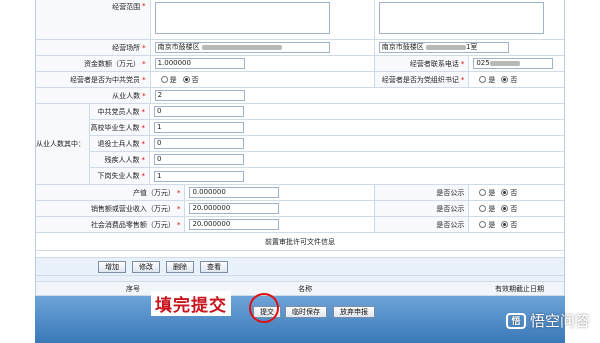 The image size is (600, 343). Describe the element at coordinates (505, 79) in the screenshot. I see `party-secretary-no-radio` at that location.